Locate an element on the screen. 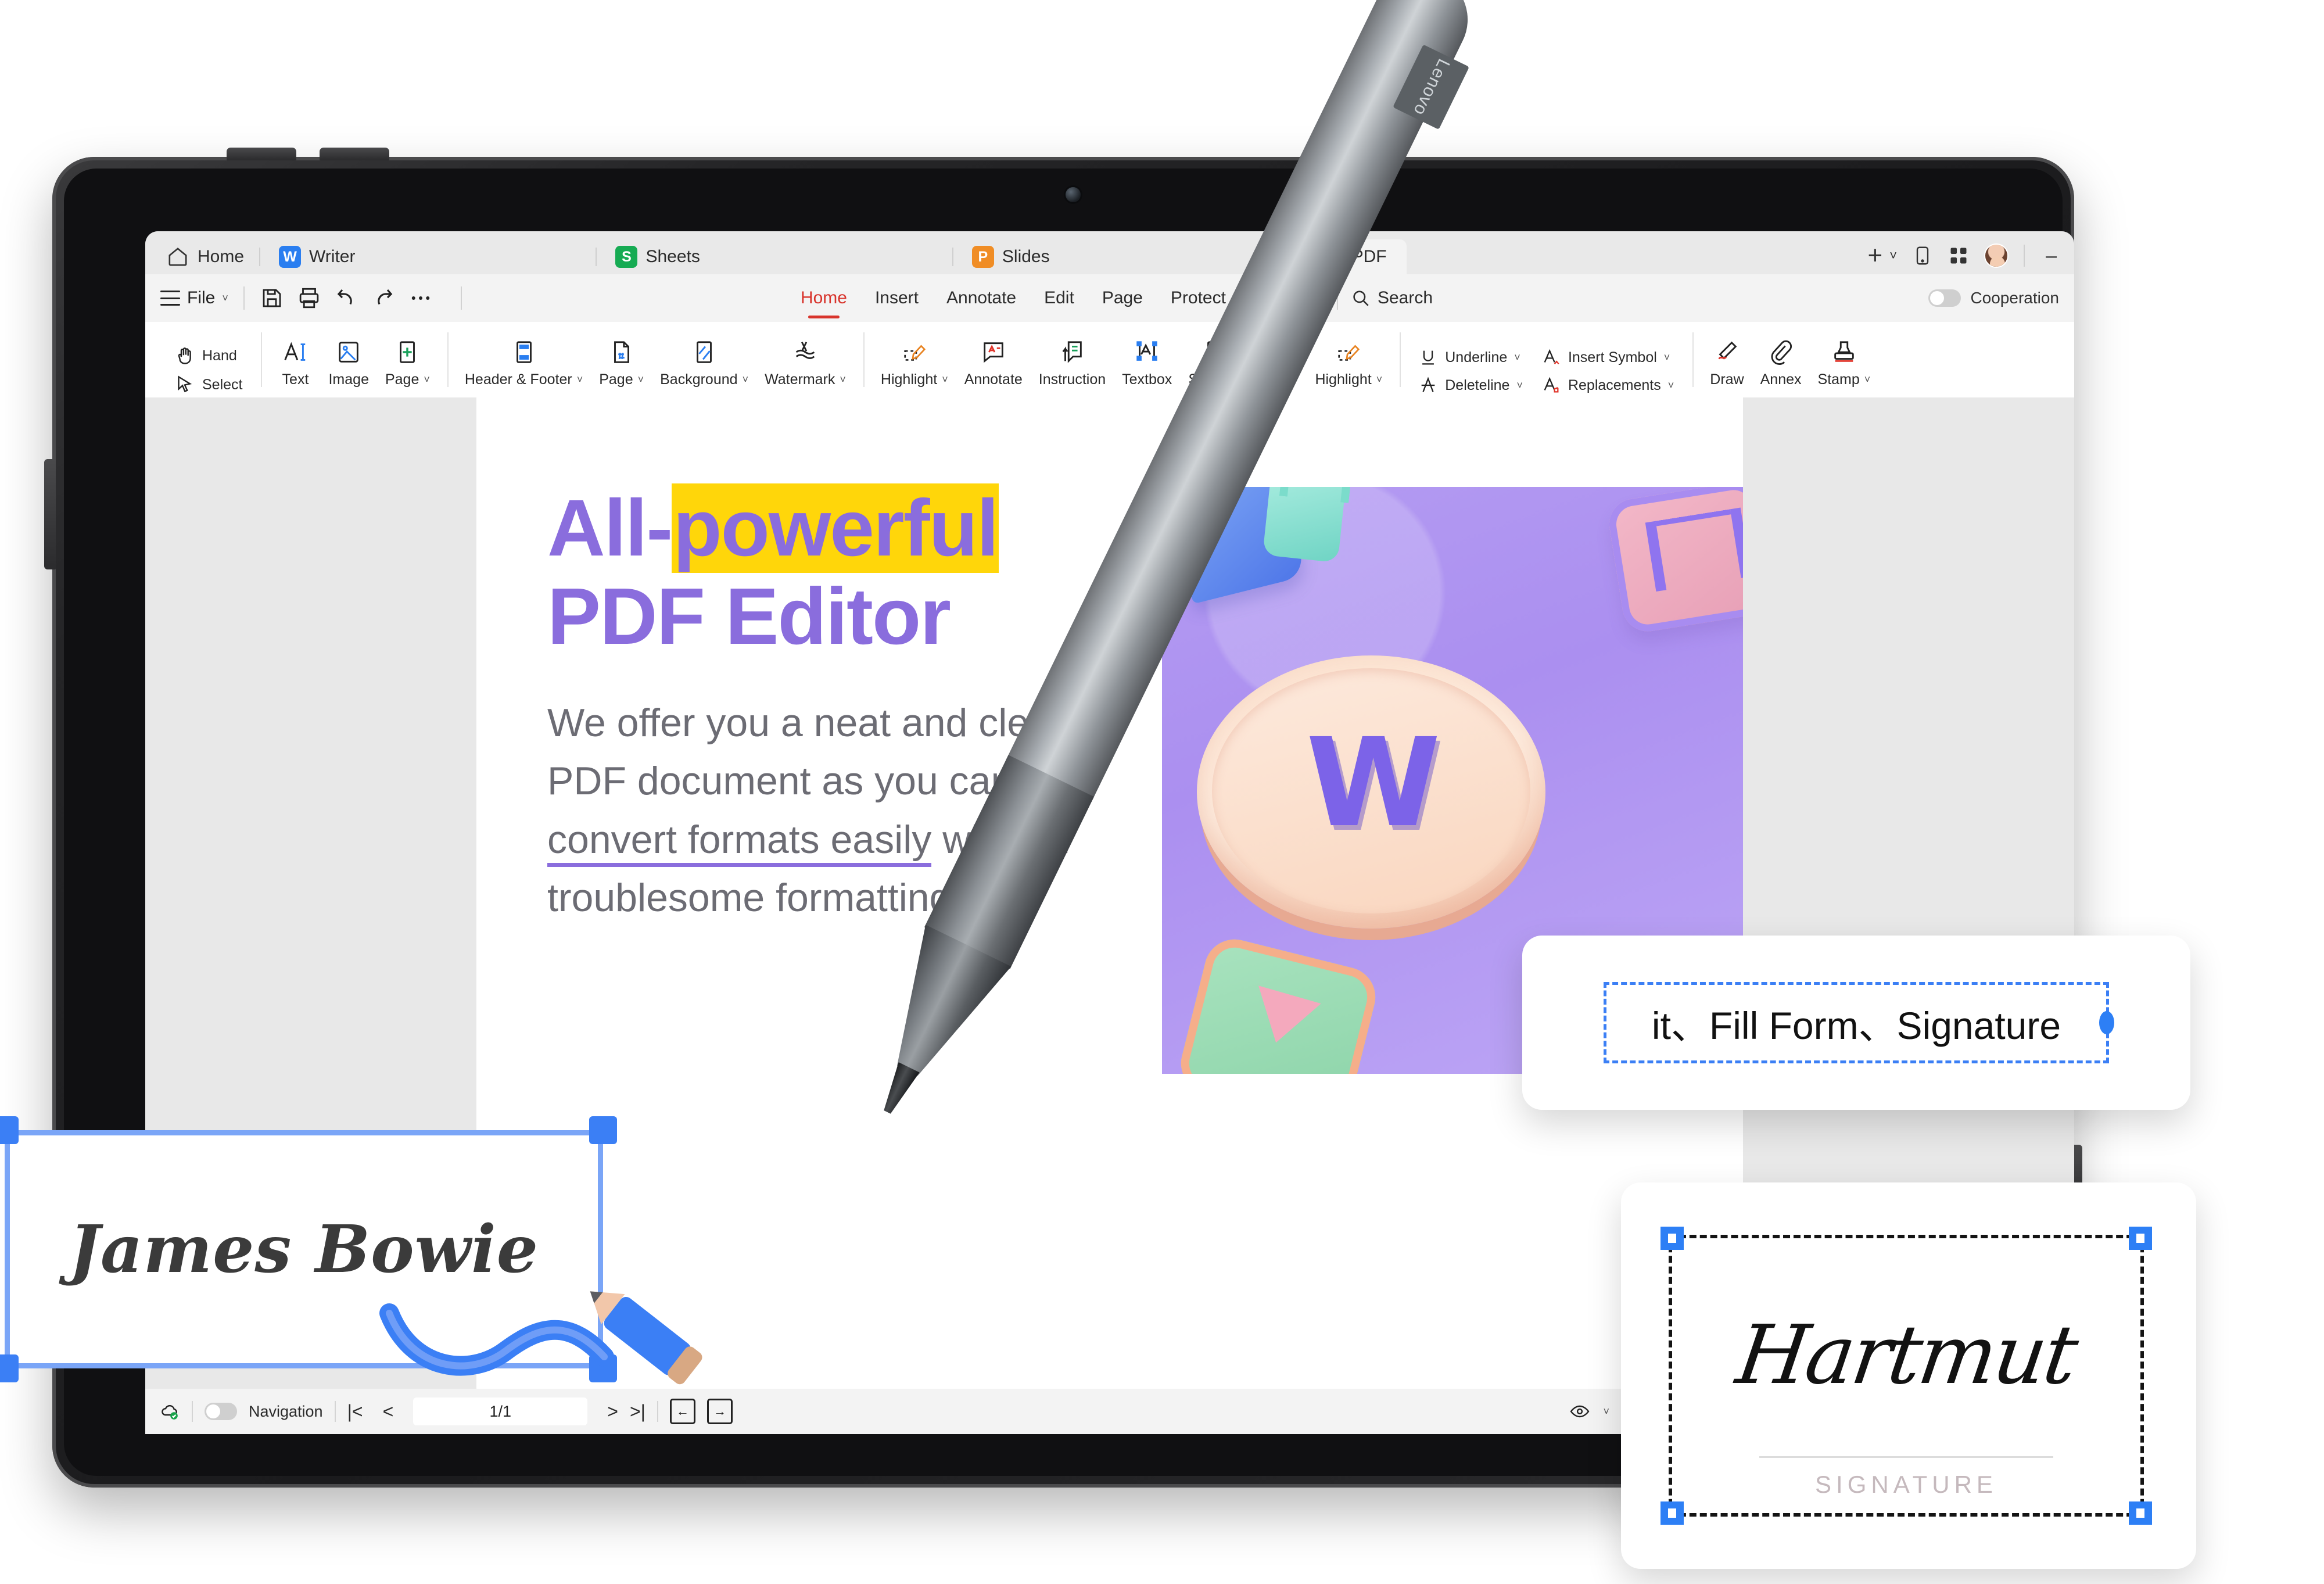  ribbon-item-note: Note ˅ is located at coordinates (1278, 366).